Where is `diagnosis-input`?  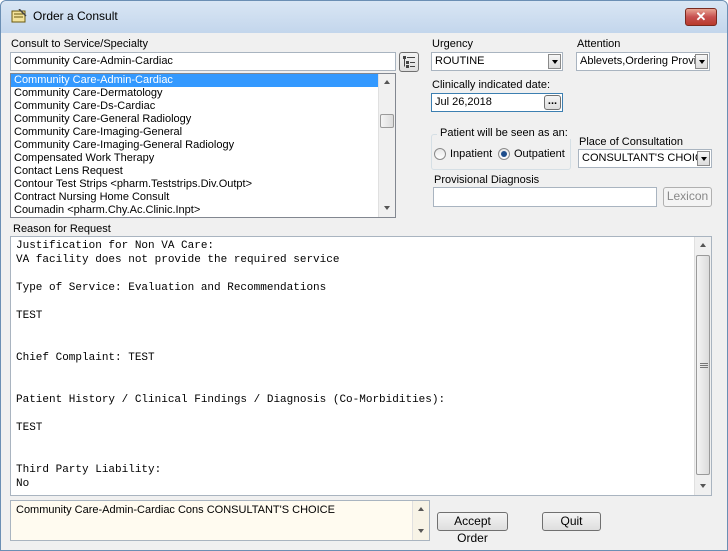 diagnosis-input is located at coordinates (545, 197).